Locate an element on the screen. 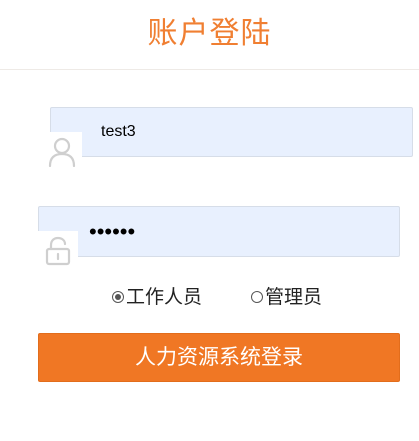 This screenshot has width=419, height=441. user-icon is located at coordinates (62, 152).